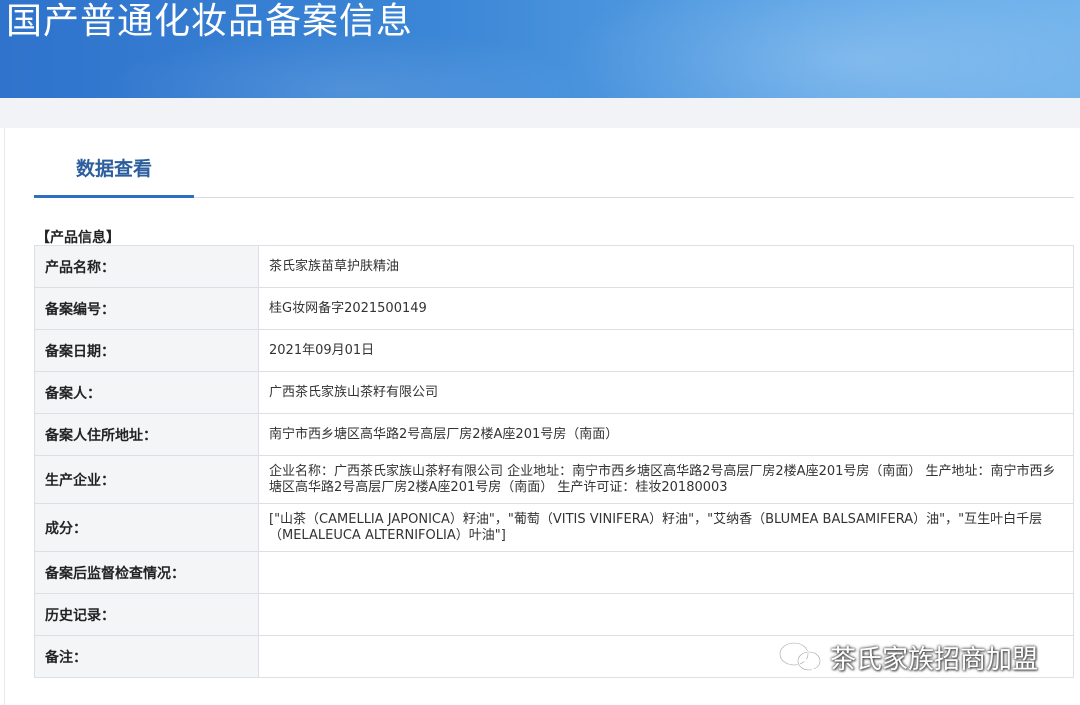 The height and width of the screenshot is (705, 1080). I want to click on tab-active-indicator, so click(114, 196).